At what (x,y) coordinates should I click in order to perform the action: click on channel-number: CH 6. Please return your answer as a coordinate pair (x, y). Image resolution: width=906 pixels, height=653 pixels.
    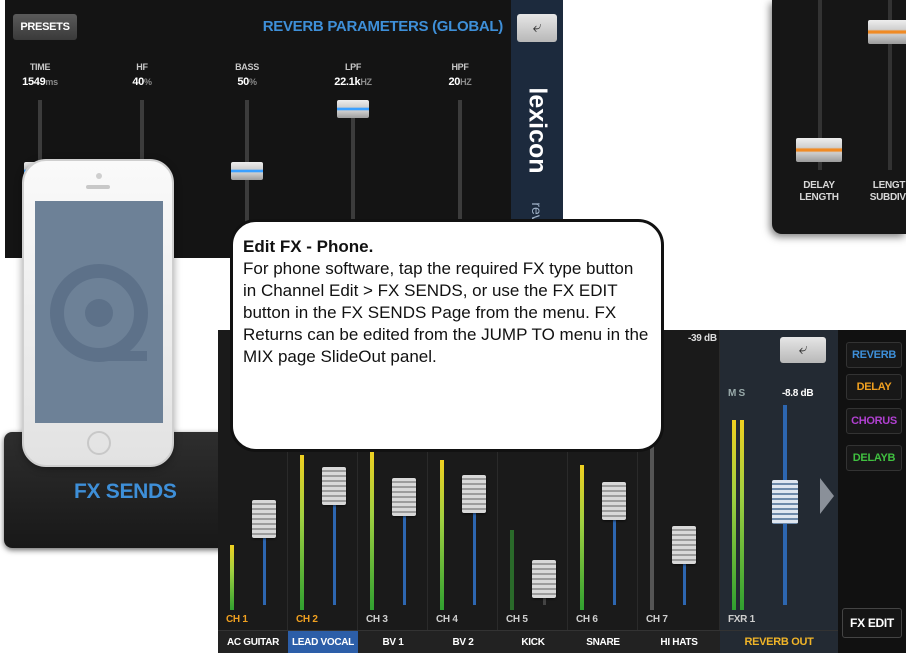
    Looking at the image, I should click on (587, 619).